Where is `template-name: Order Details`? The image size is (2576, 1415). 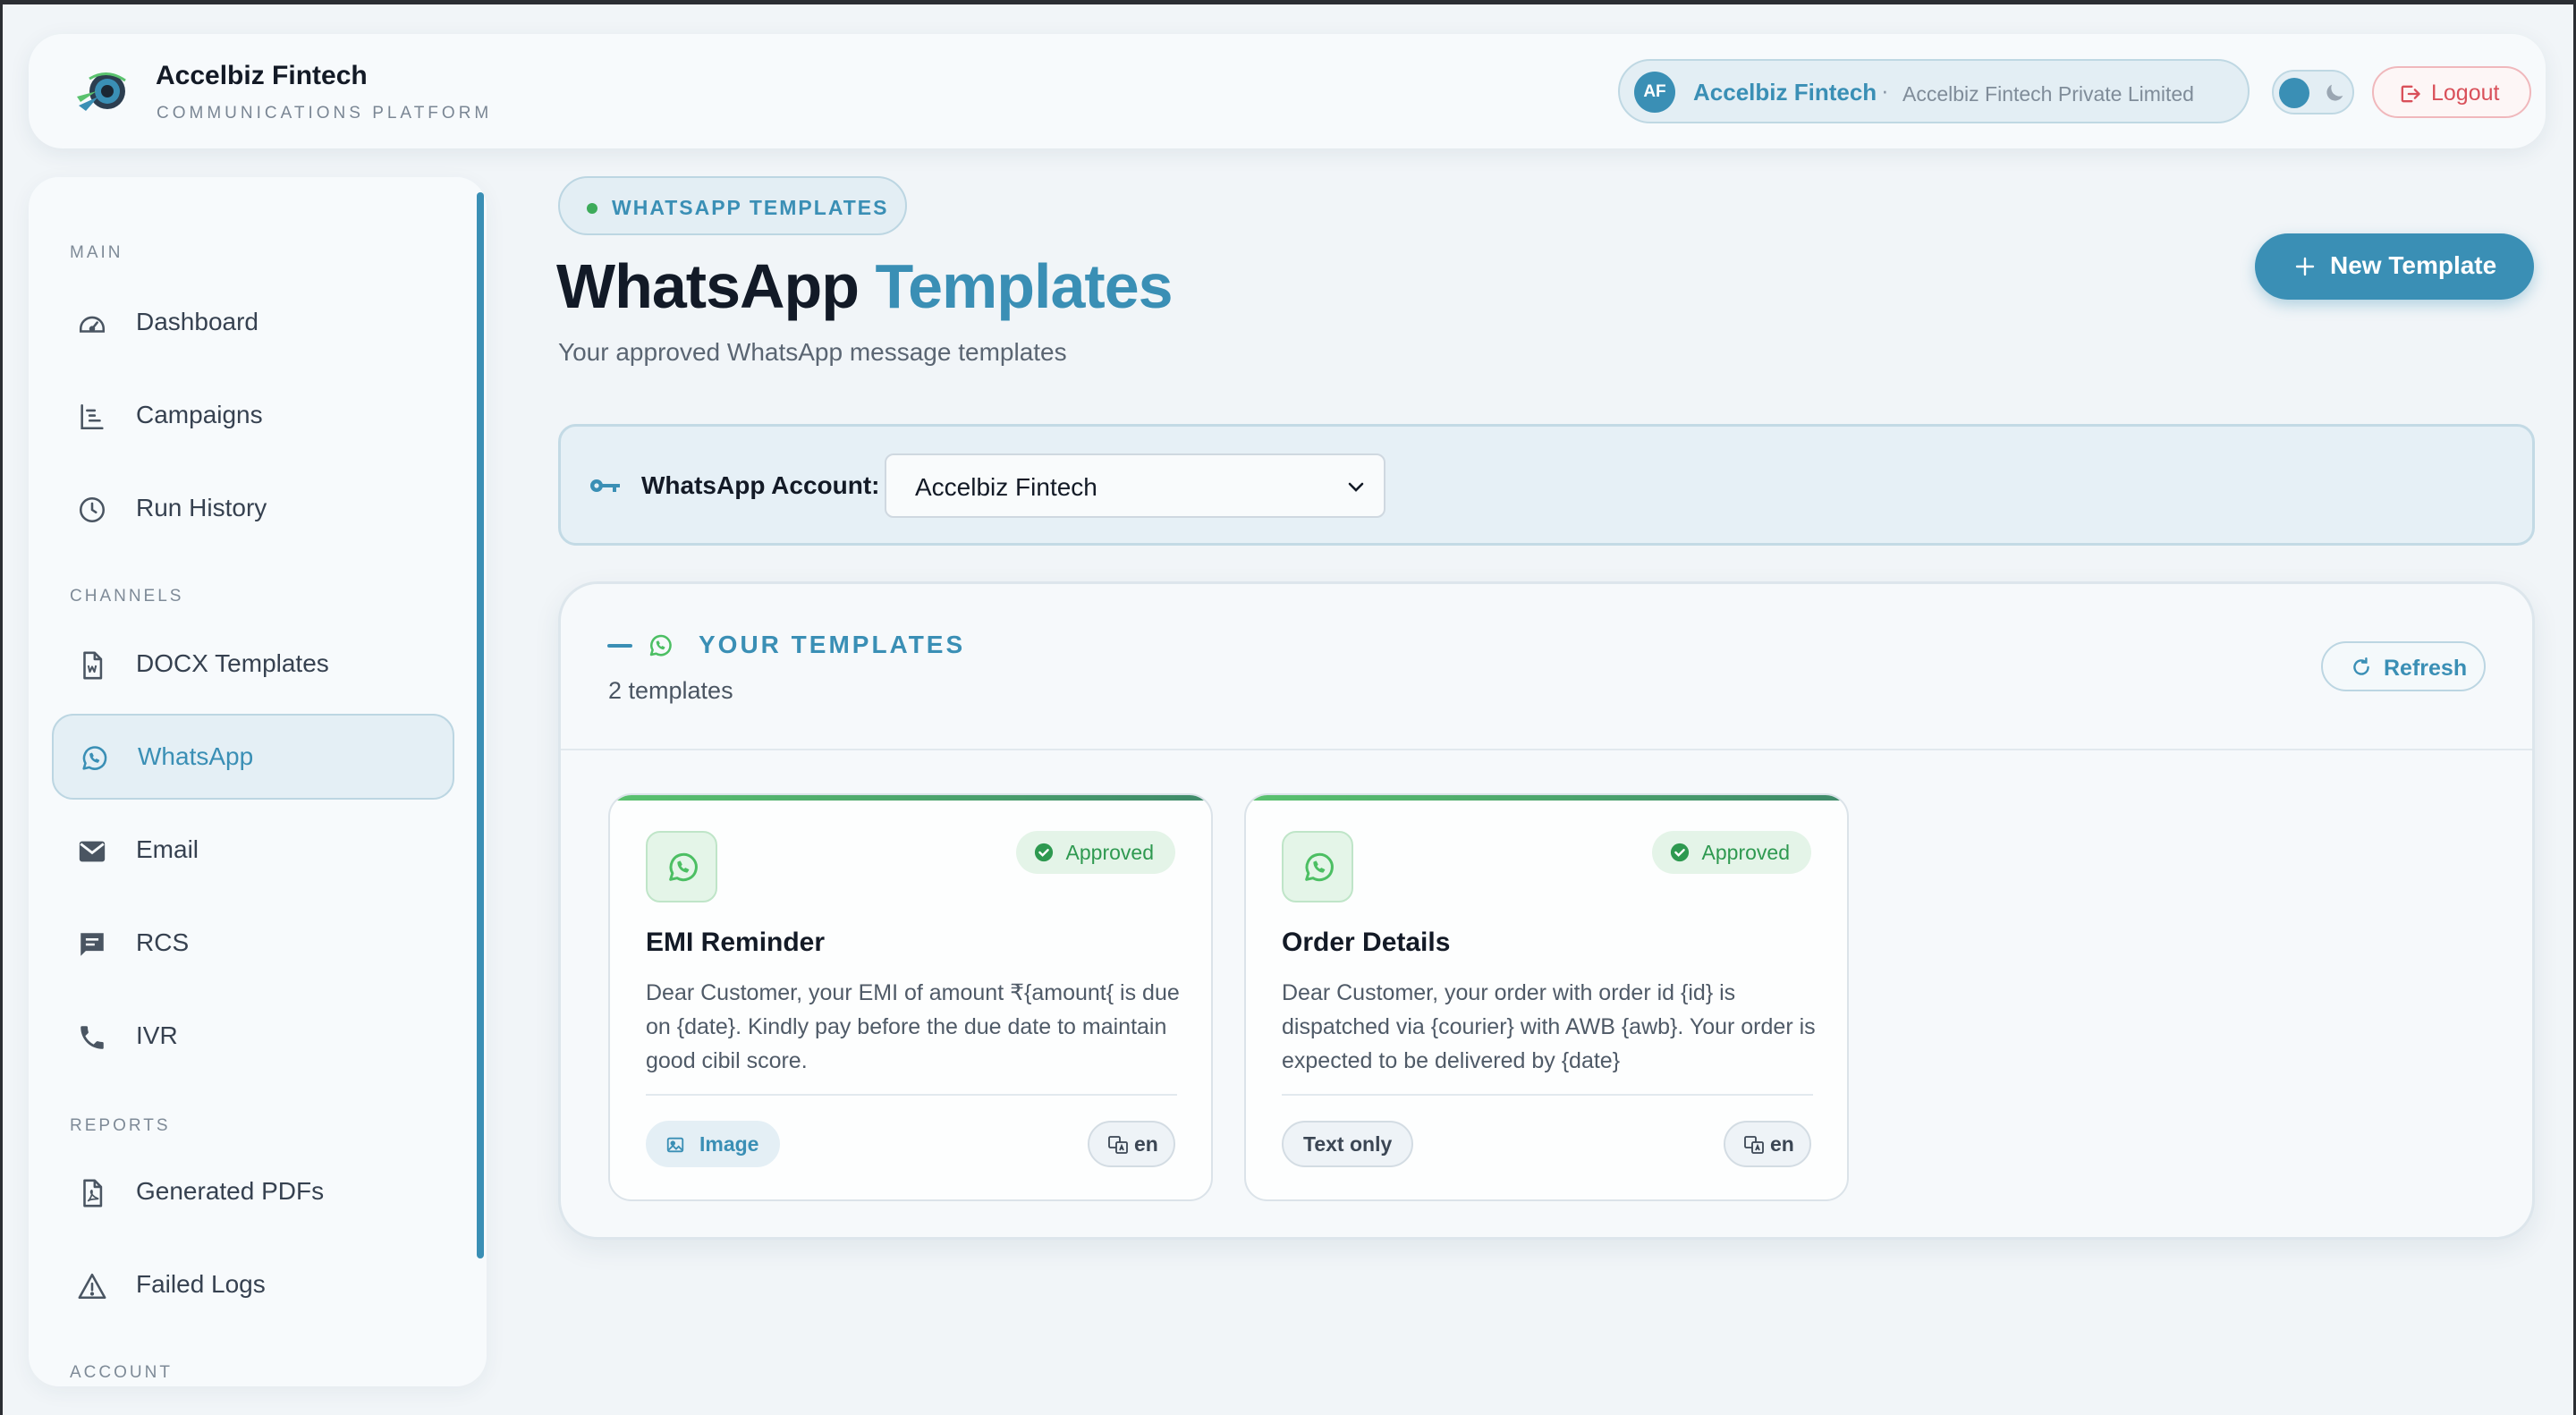
template-name: Order Details is located at coordinates (1366, 943).